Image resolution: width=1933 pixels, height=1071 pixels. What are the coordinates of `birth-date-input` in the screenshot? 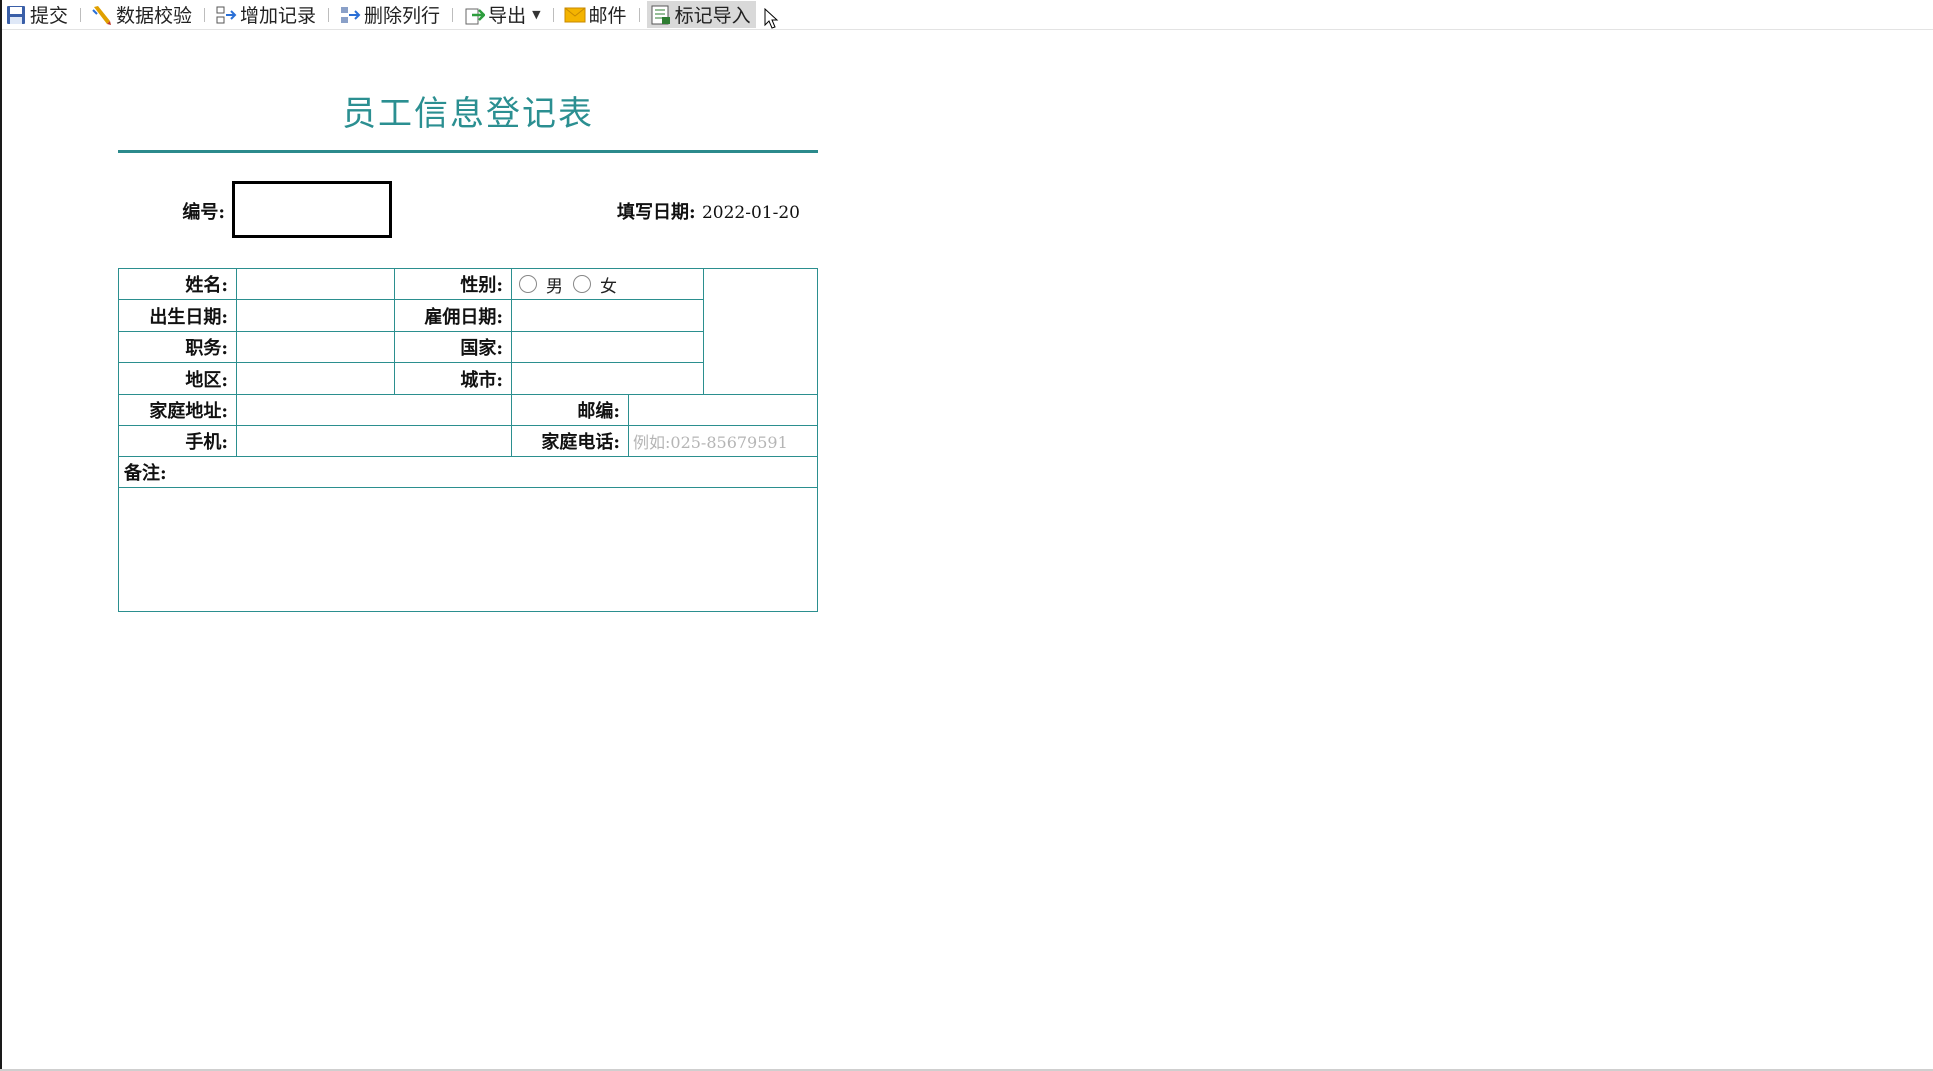 It's located at (316, 316).